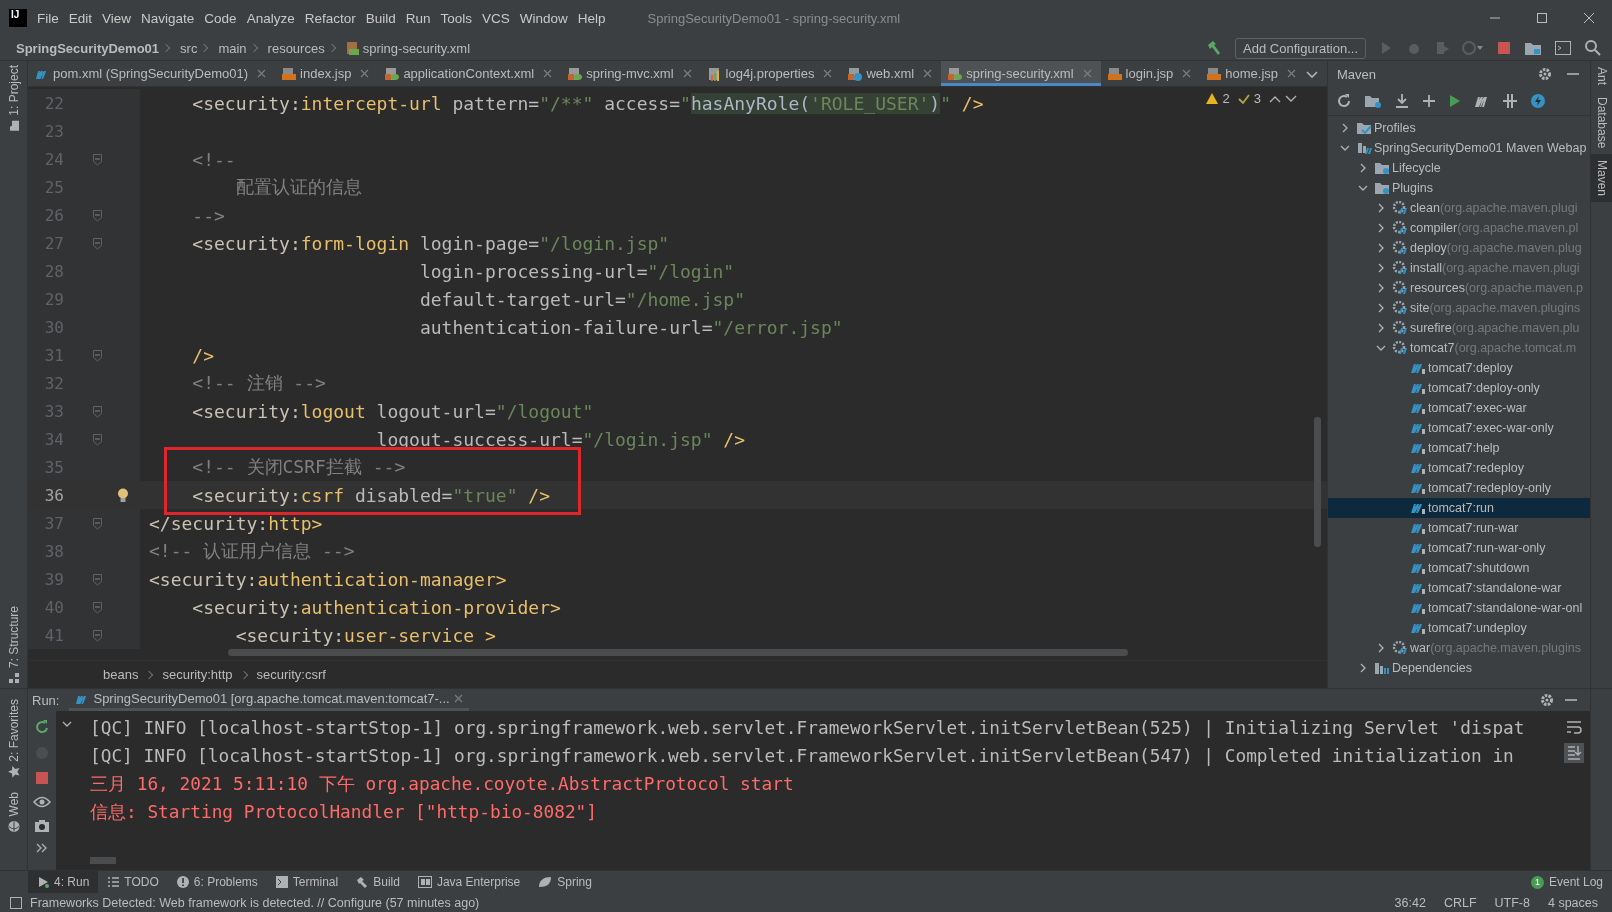 This screenshot has width=1612, height=912. What do you see at coordinates (456, 18) in the screenshot?
I see `menu-item: Tools` at bounding box center [456, 18].